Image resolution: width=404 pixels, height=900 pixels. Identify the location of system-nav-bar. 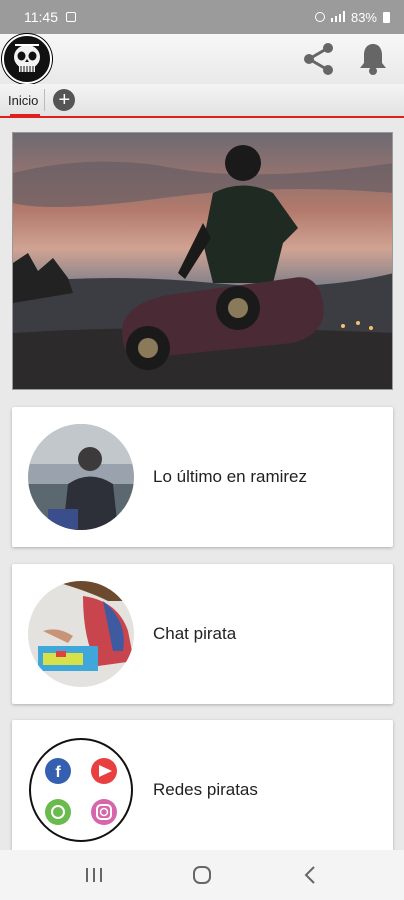
(202, 875).